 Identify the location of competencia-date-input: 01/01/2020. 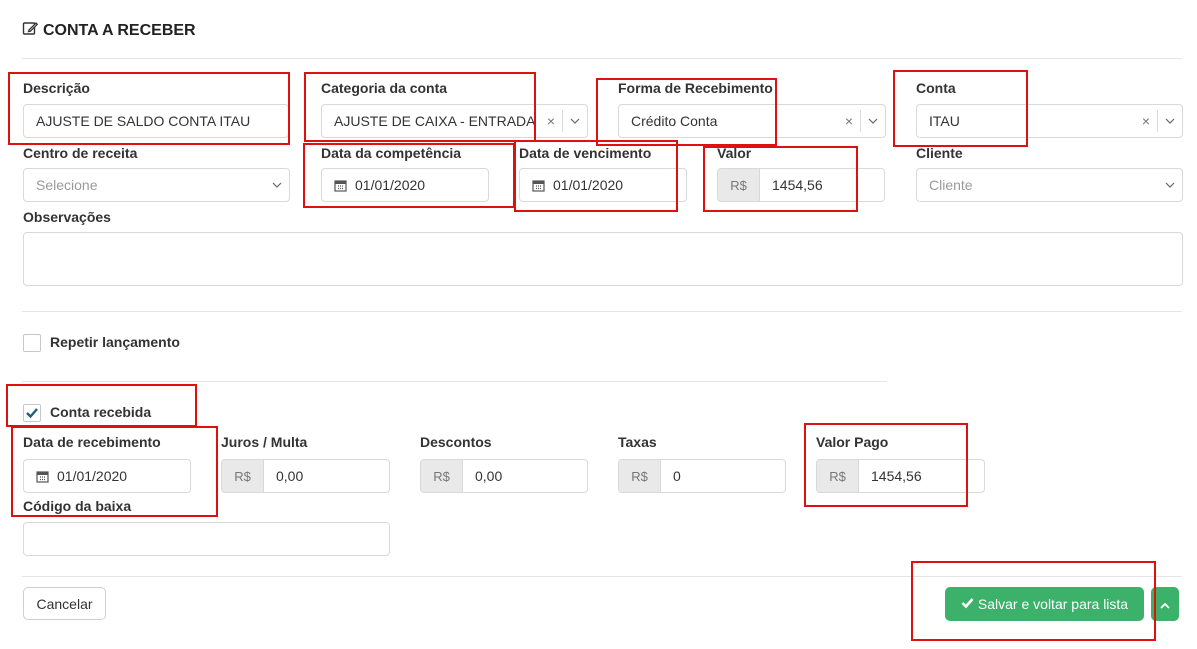
(405, 185).